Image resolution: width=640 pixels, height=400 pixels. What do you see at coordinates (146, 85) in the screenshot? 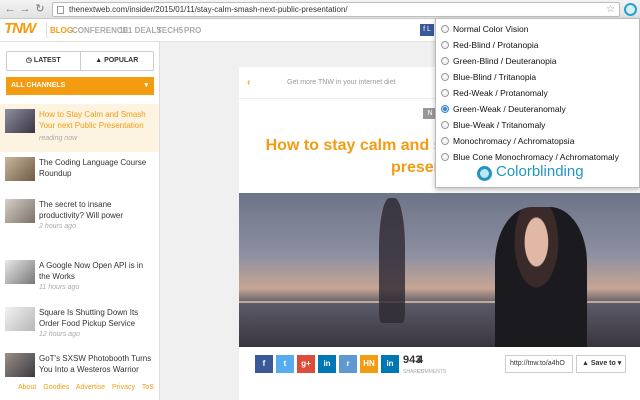
I see `chevron-down-icon: ▾` at bounding box center [146, 85].